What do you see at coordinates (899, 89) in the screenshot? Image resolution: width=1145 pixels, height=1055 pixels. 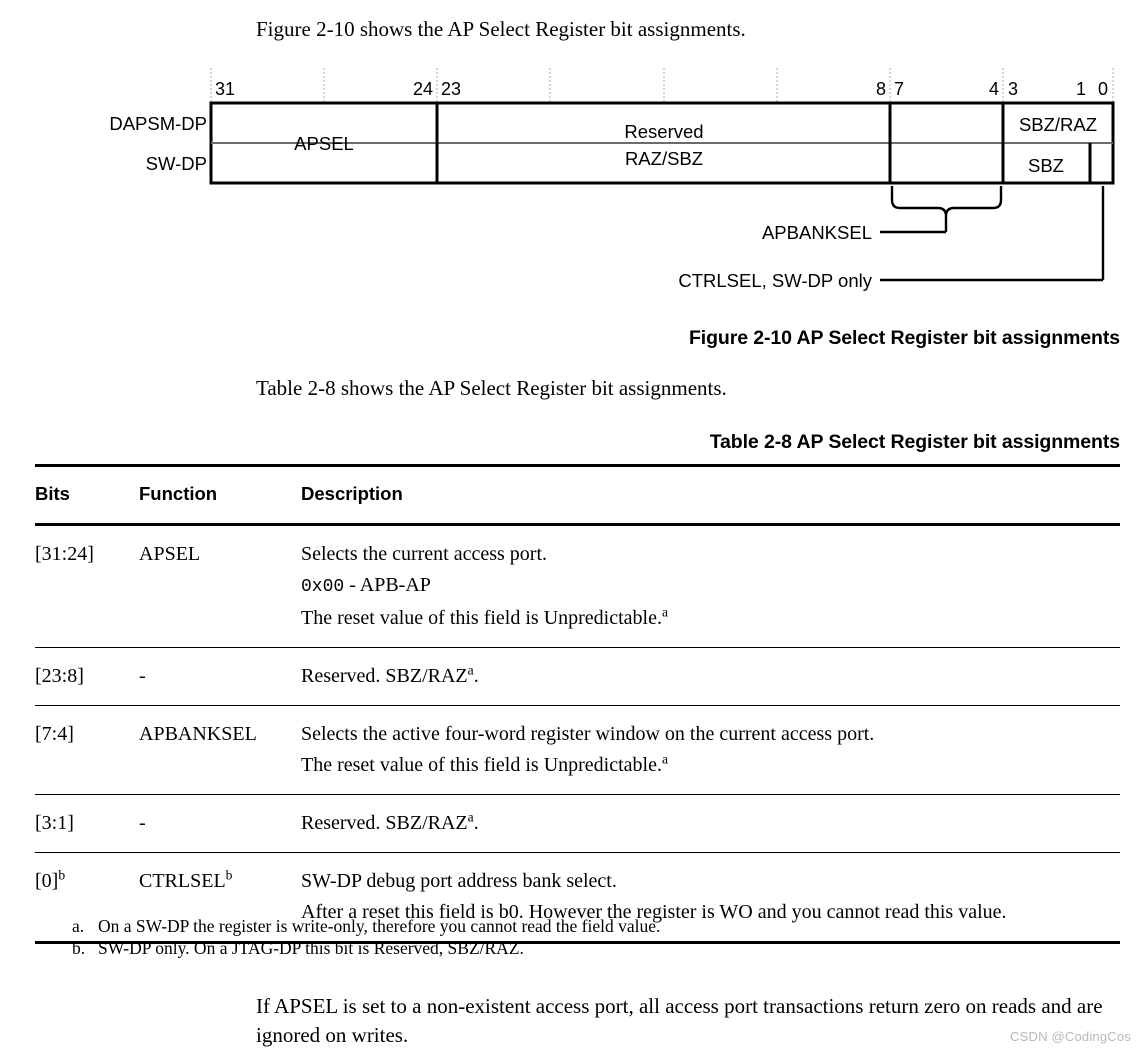 I see `bit-number-7: 7` at bounding box center [899, 89].